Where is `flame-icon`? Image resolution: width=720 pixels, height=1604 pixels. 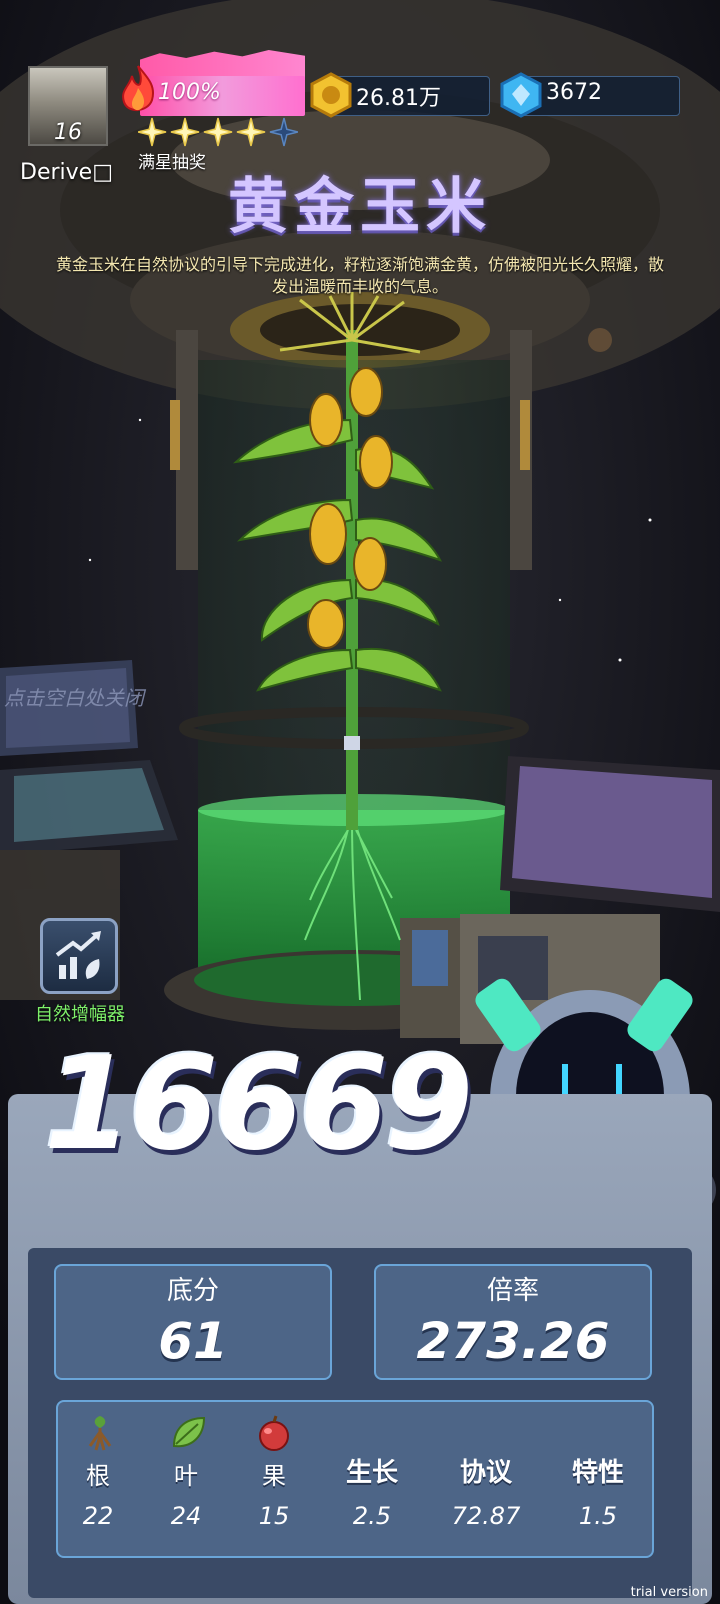
flame-icon is located at coordinates (138, 88).